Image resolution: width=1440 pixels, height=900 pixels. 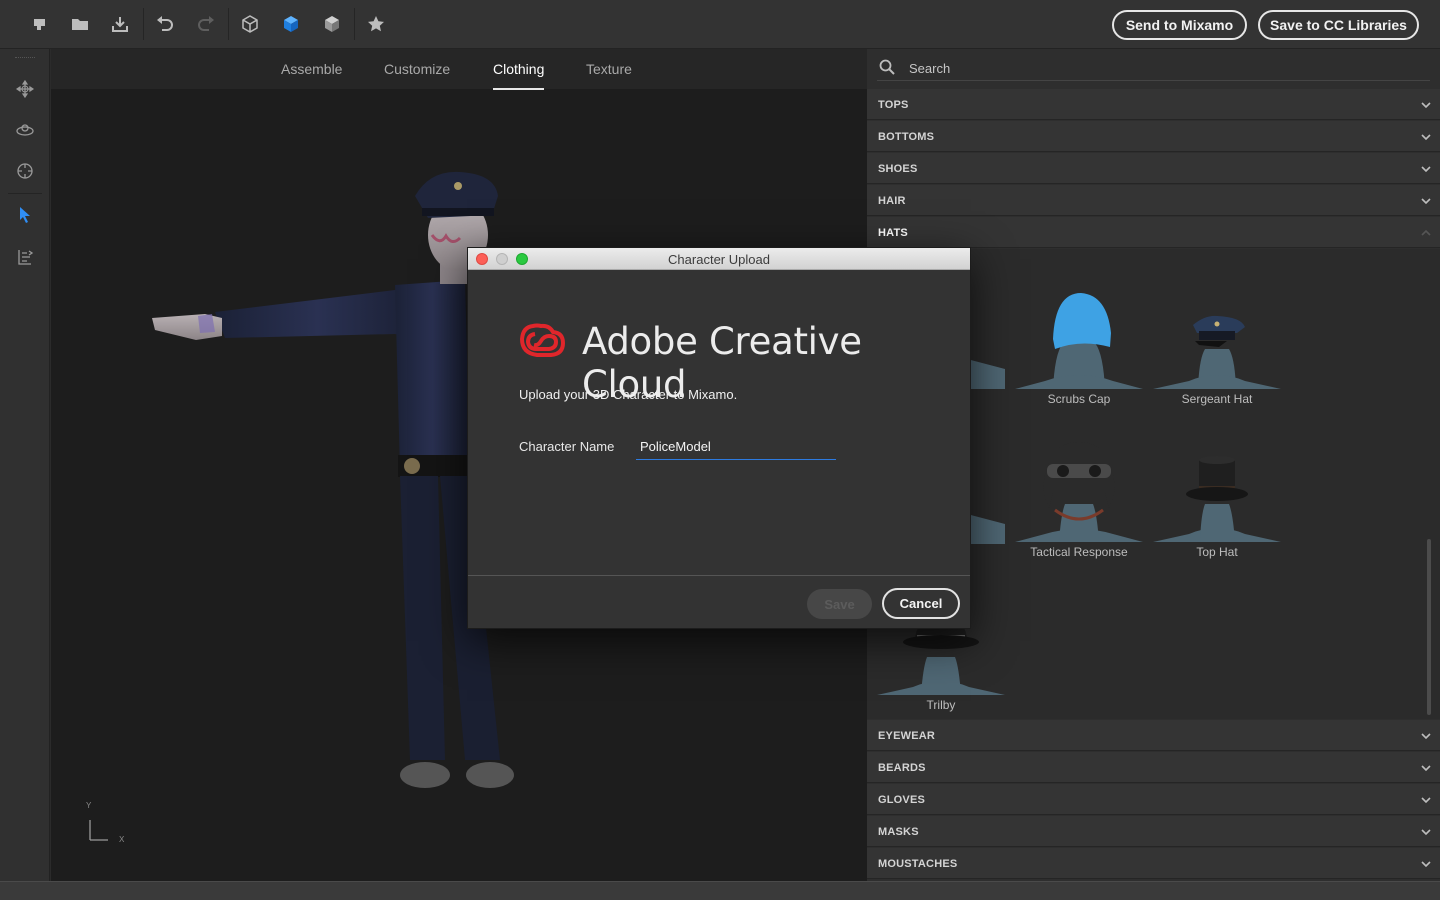 What do you see at coordinates (122, 839) in the screenshot?
I see `axis-x-label: X` at bounding box center [122, 839].